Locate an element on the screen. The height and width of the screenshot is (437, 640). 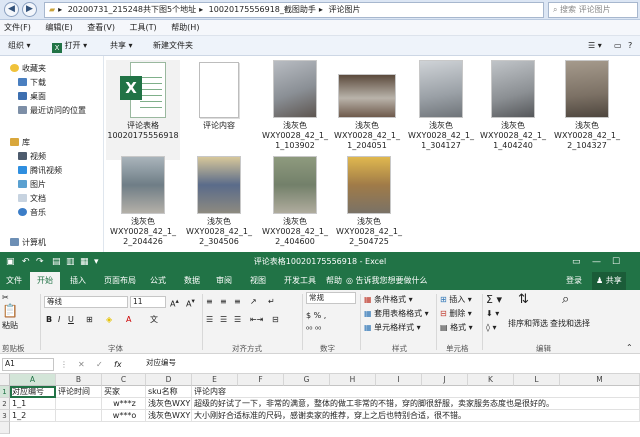
breadcrumb-item: 评论图片 is located at coordinates (344, 9).